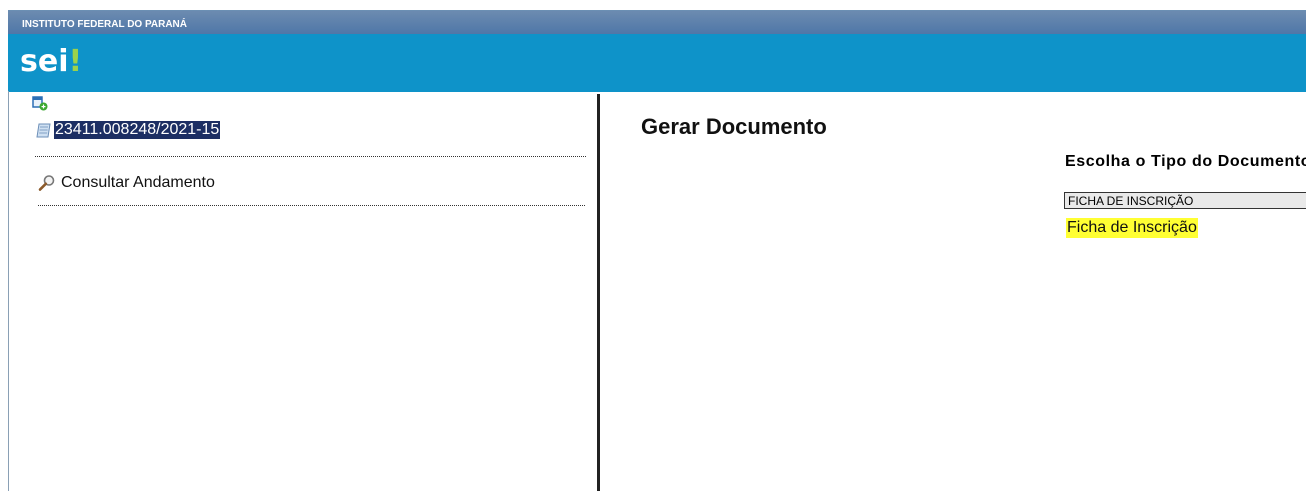 The image size is (1306, 491). What do you see at coordinates (8, 291) in the screenshot?
I see `left-frame-border` at bounding box center [8, 291].